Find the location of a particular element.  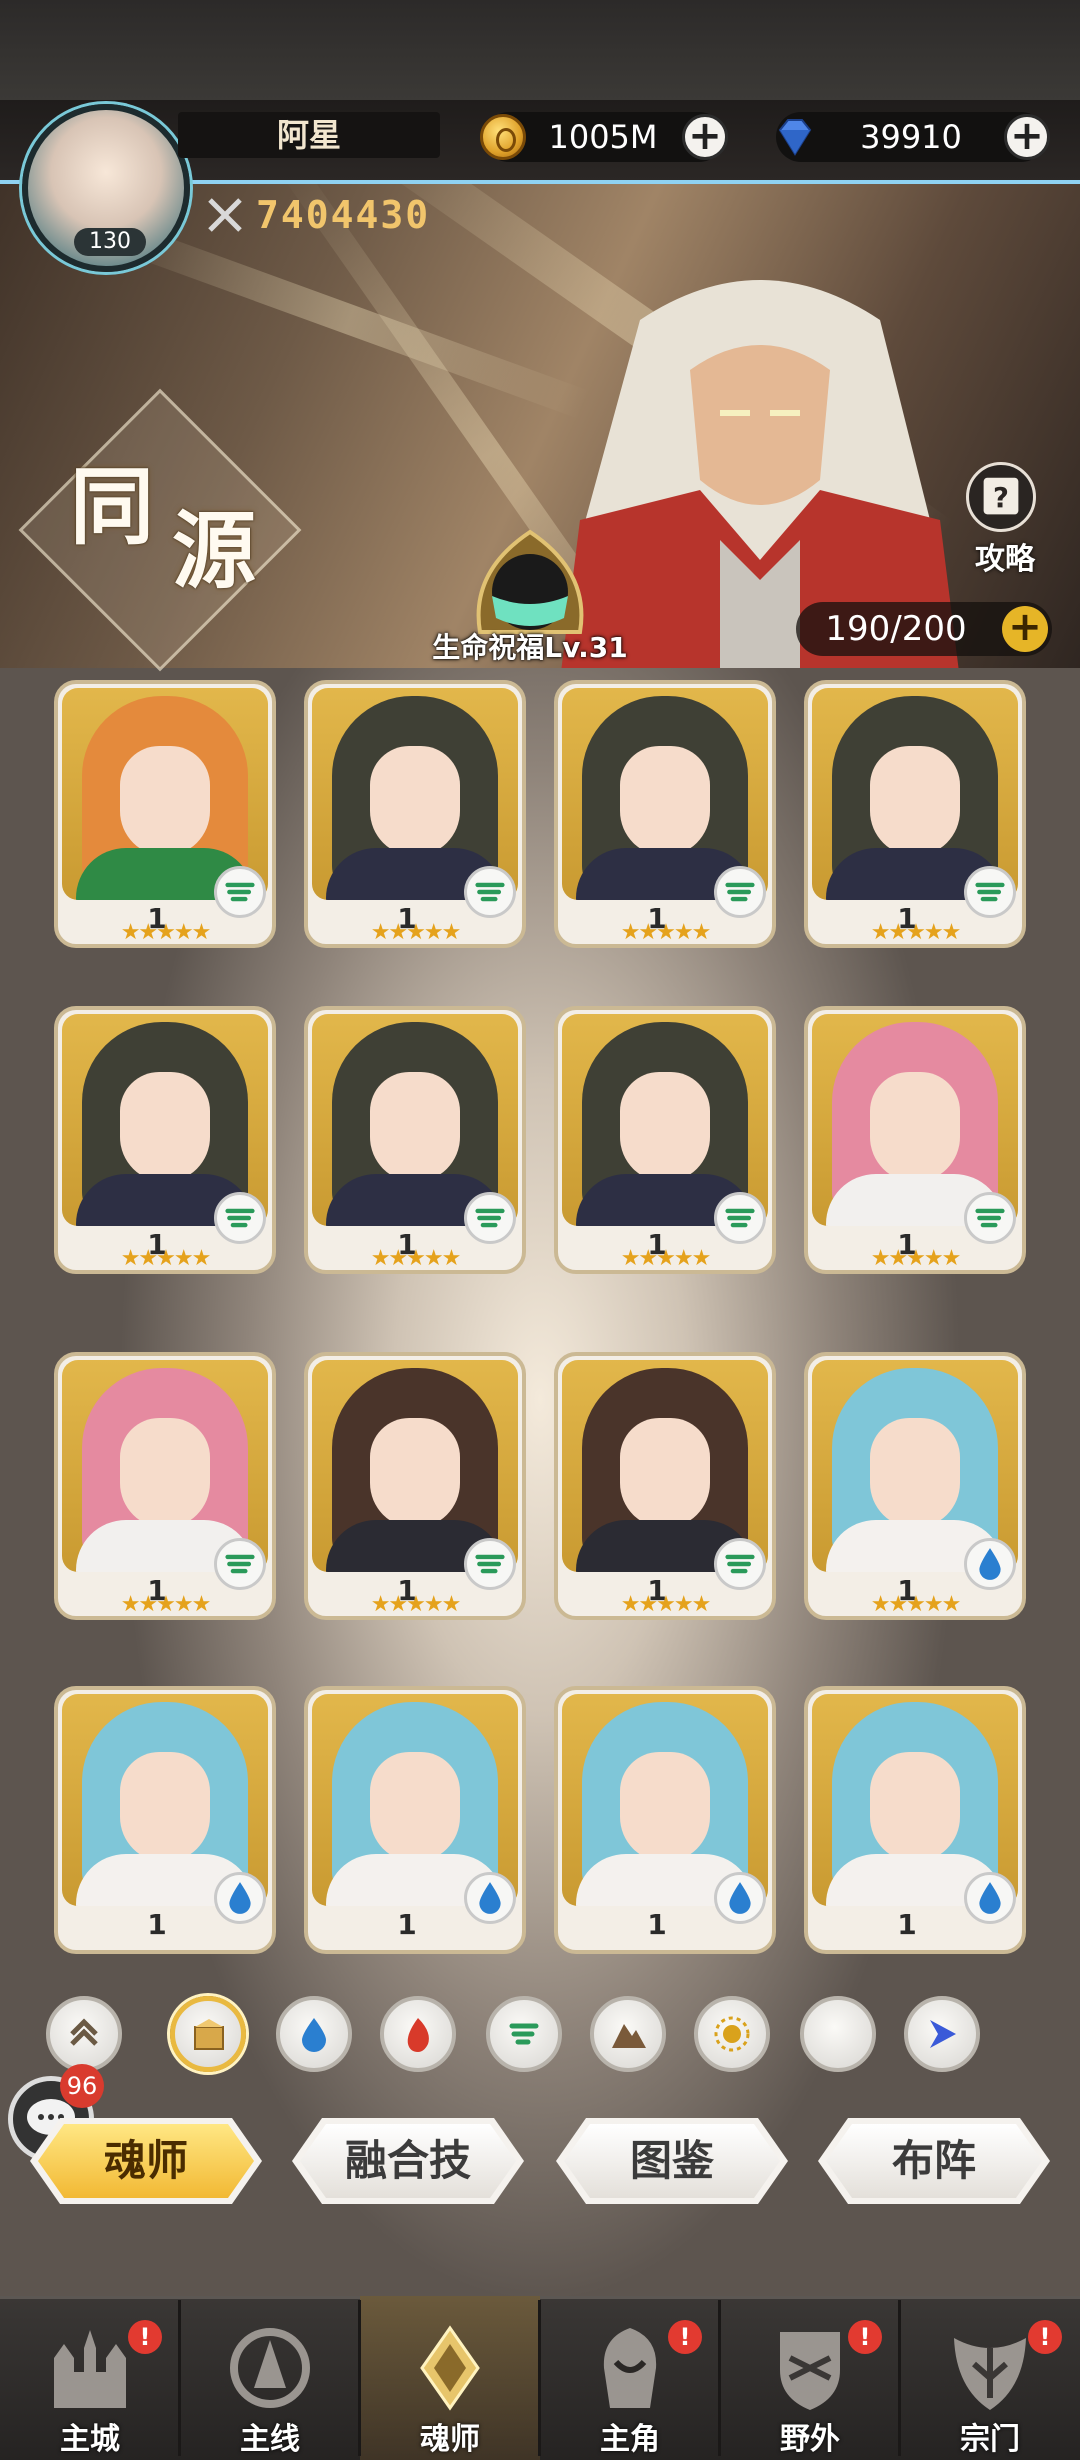

tab-label: 布阵 is located at coordinates (933, 2160).